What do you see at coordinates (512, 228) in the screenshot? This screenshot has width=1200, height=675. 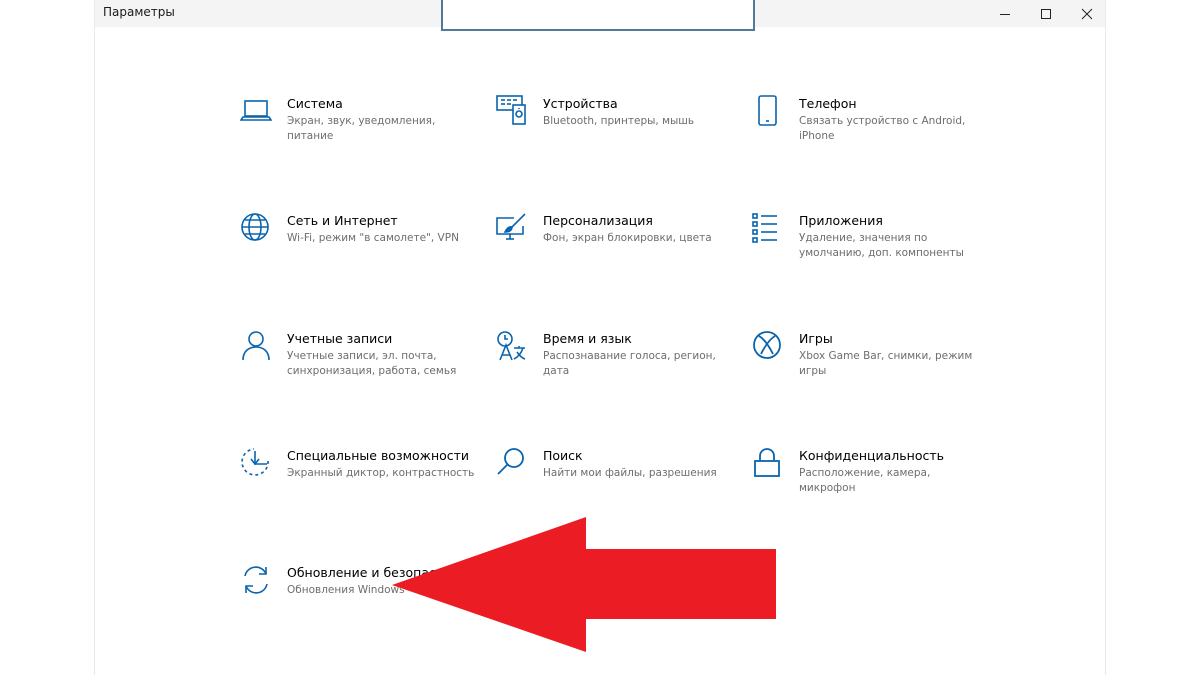 I see `paint-brush-icon` at bounding box center [512, 228].